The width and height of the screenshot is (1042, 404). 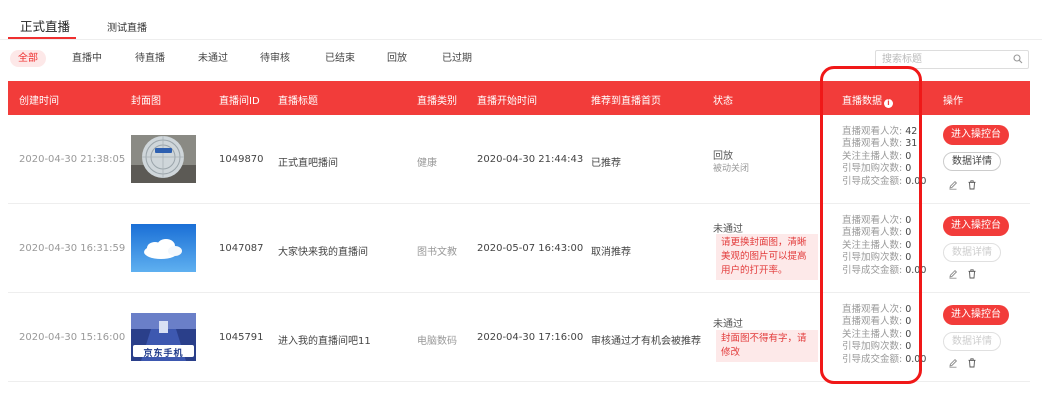 I want to click on filter-ended: 已结束, so click(x=340, y=58).